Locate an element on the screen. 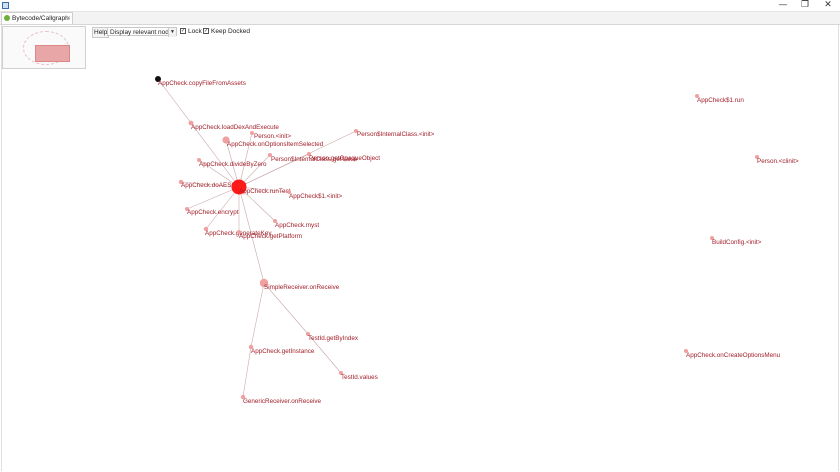 Image resolution: width=840 pixels, height=472 pixels. callgraph-node-label: Person$InternalClass.<init> is located at coordinates (396, 134).